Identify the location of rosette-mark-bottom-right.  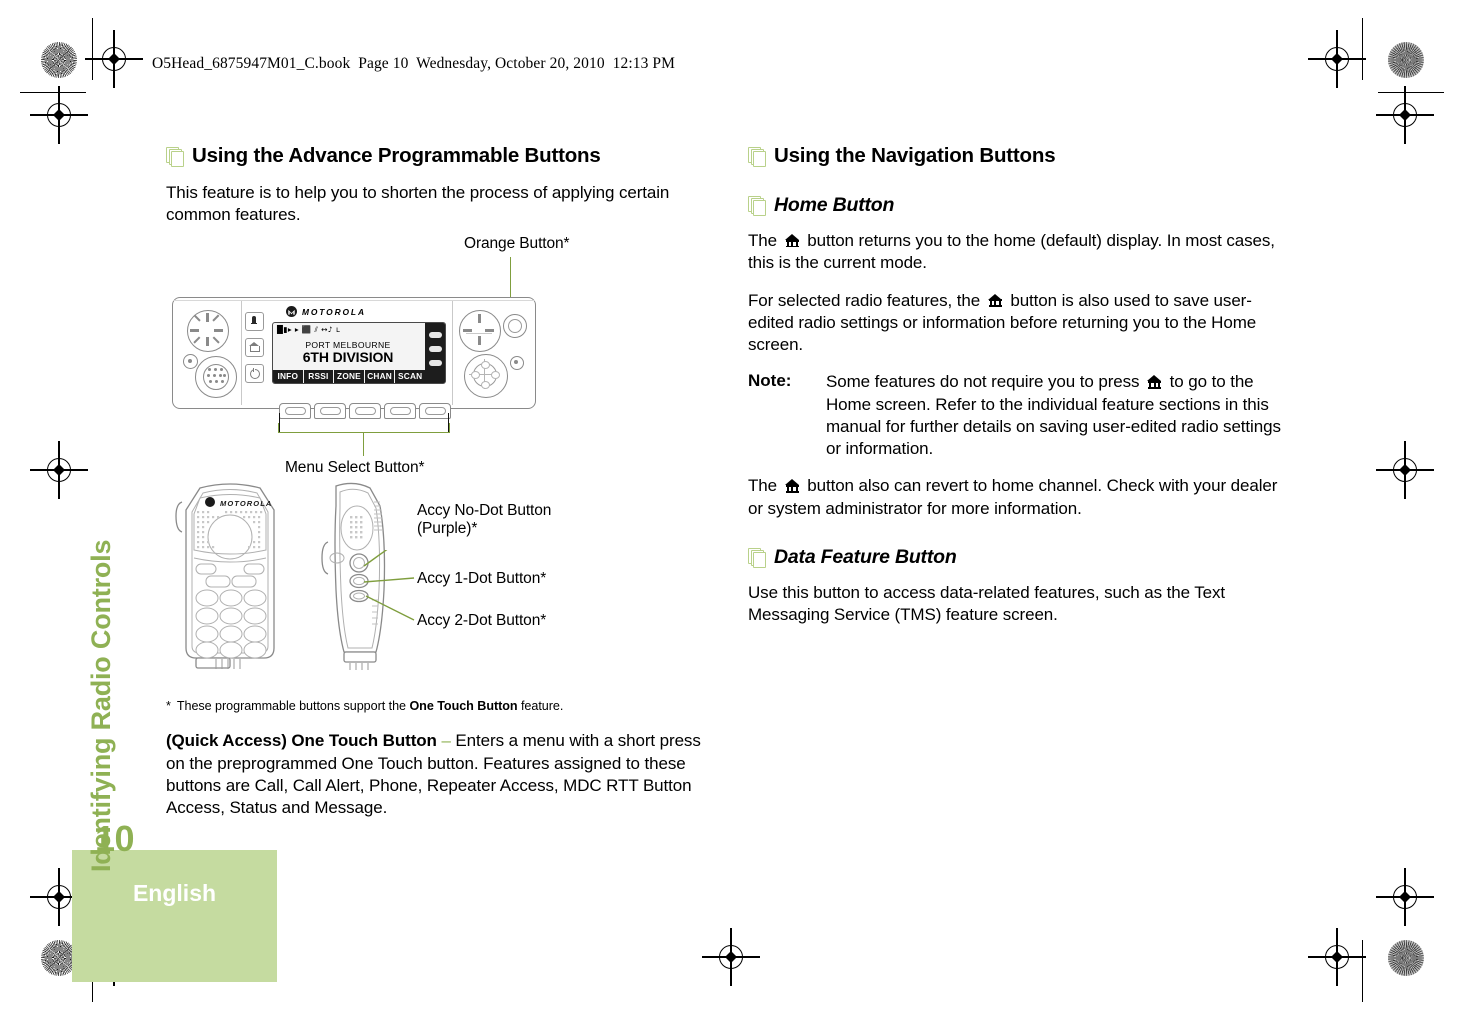
(1406, 958).